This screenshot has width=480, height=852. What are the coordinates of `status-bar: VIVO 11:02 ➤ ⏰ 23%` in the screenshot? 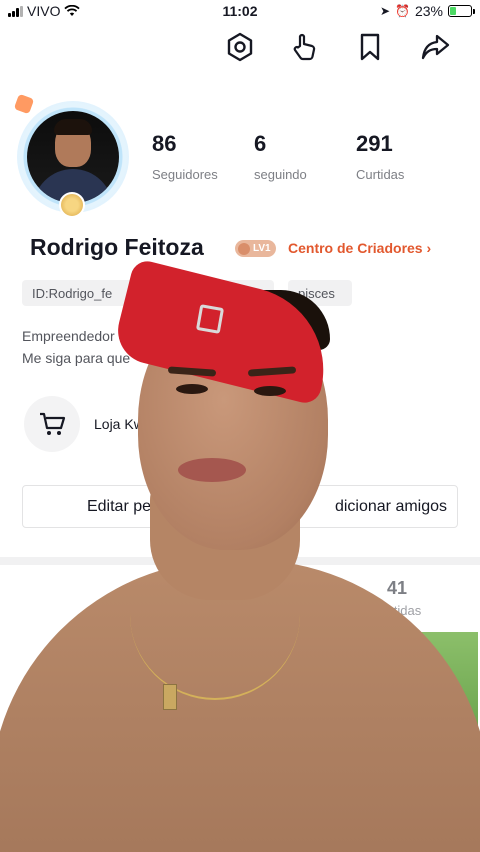 It's located at (240, 11).